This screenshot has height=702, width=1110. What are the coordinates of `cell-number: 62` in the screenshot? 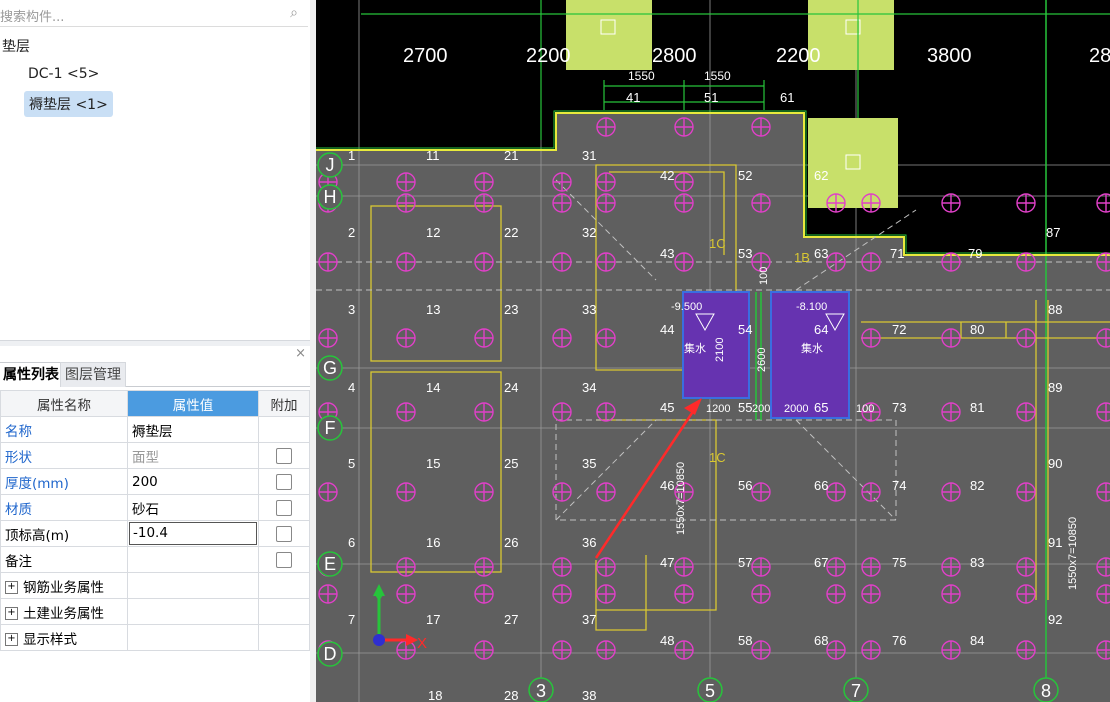 It's located at (821, 175).